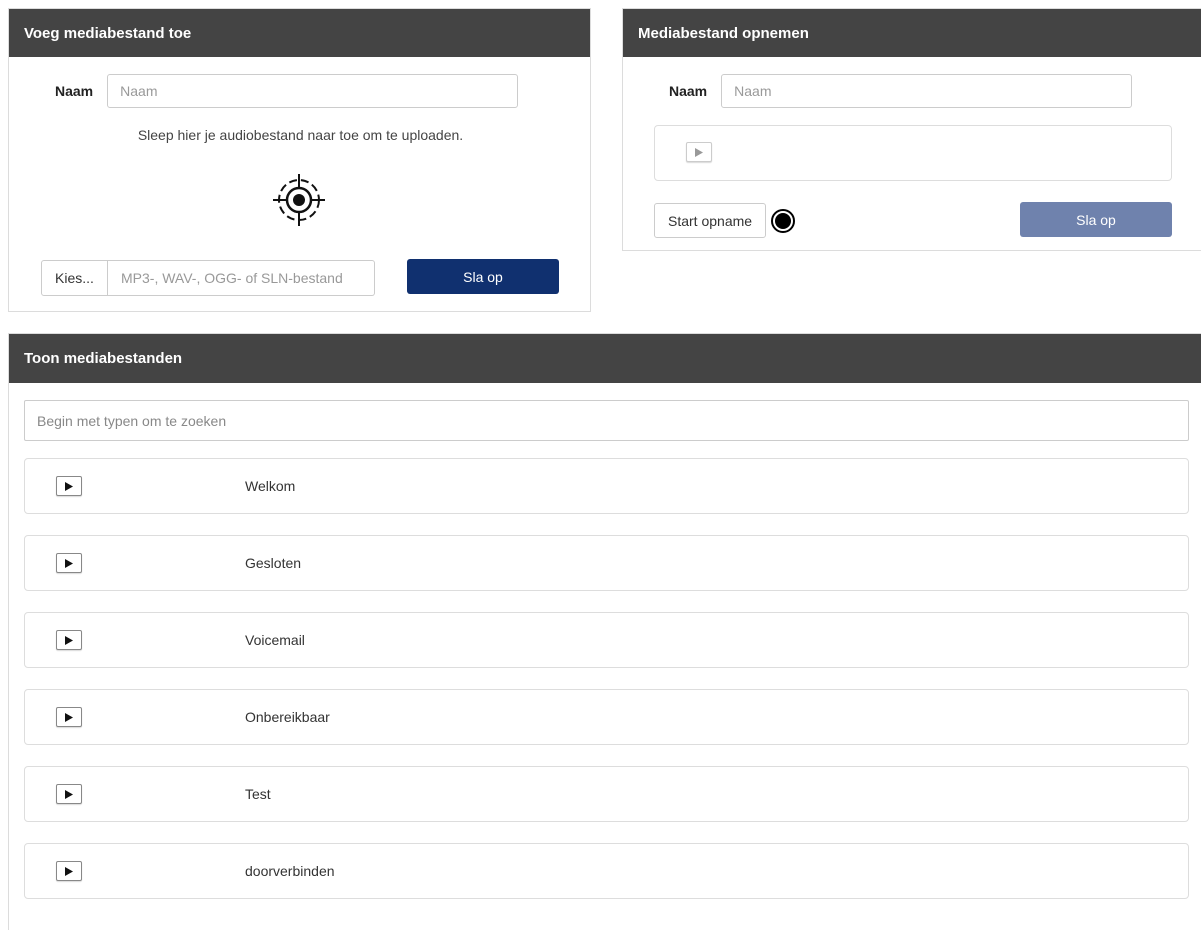 Image resolution: width=1201 pixels, height=930 pixels. What do you see at coordinates (606, 420) in the screenshot?
I see `media-search-input` at bounding box center [606, 420].